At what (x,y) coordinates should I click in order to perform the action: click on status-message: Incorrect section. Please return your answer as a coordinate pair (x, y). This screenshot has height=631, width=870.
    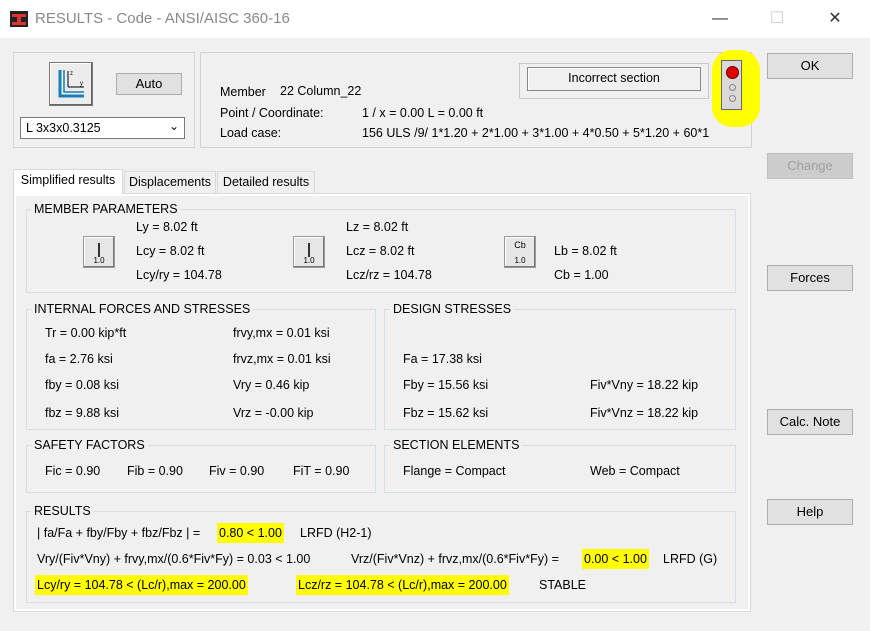
    Looking at the image, I should click on (614, 79).